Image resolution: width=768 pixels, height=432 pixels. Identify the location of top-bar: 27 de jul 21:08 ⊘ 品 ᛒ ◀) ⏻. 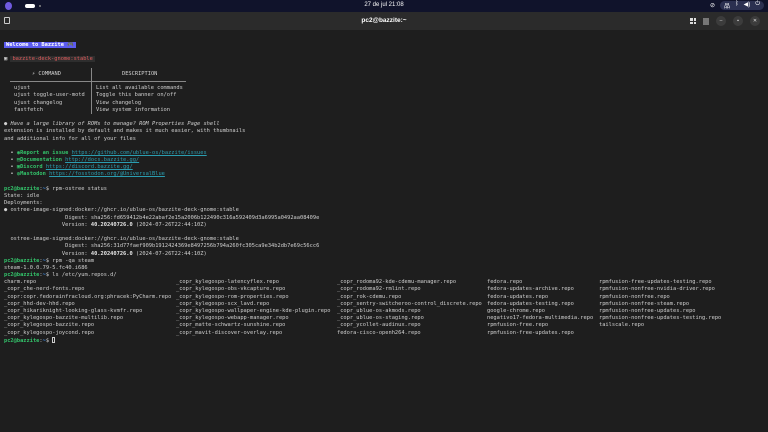
(384, 6).